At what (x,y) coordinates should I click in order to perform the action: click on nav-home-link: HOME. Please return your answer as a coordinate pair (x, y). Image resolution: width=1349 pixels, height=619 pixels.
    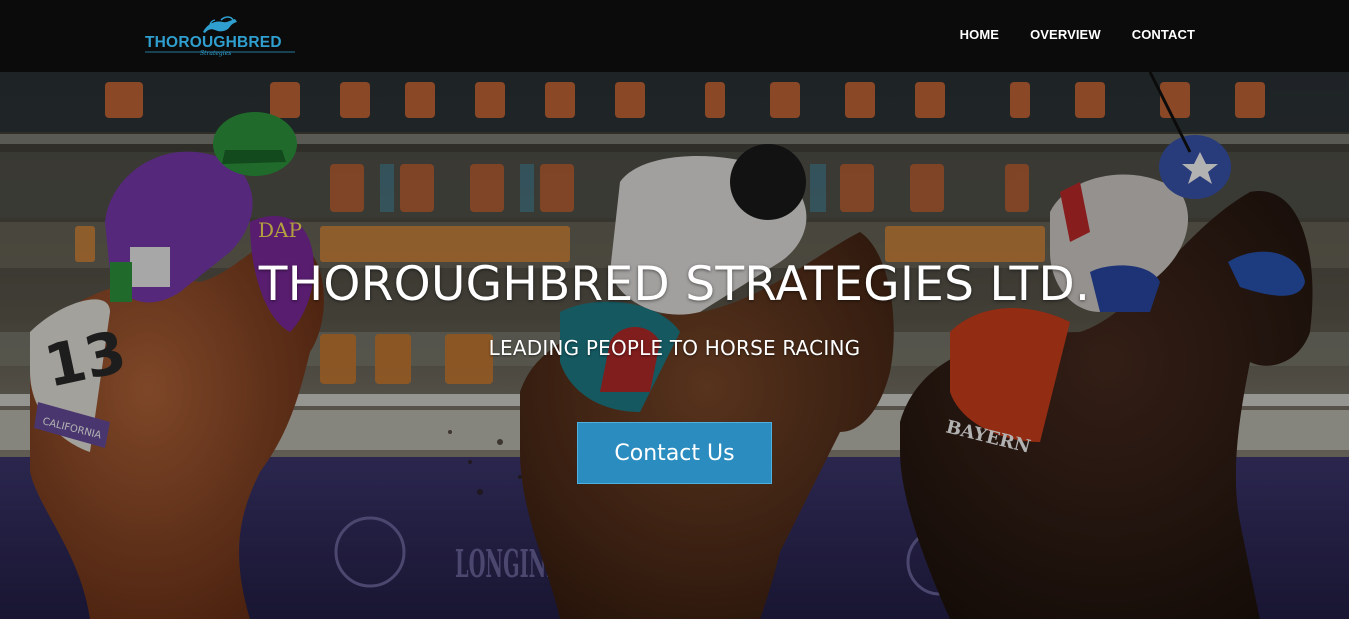
    Looking at the image, I should click on (979, 34).